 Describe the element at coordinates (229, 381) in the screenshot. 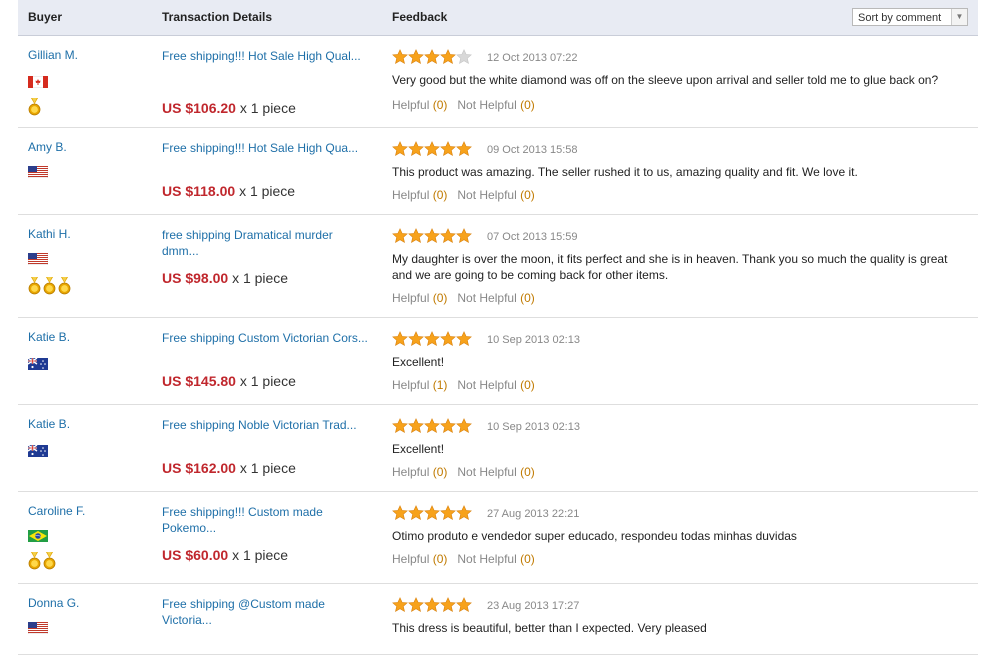

I see `product-price: US $145.80 x 1 piece` at that location.